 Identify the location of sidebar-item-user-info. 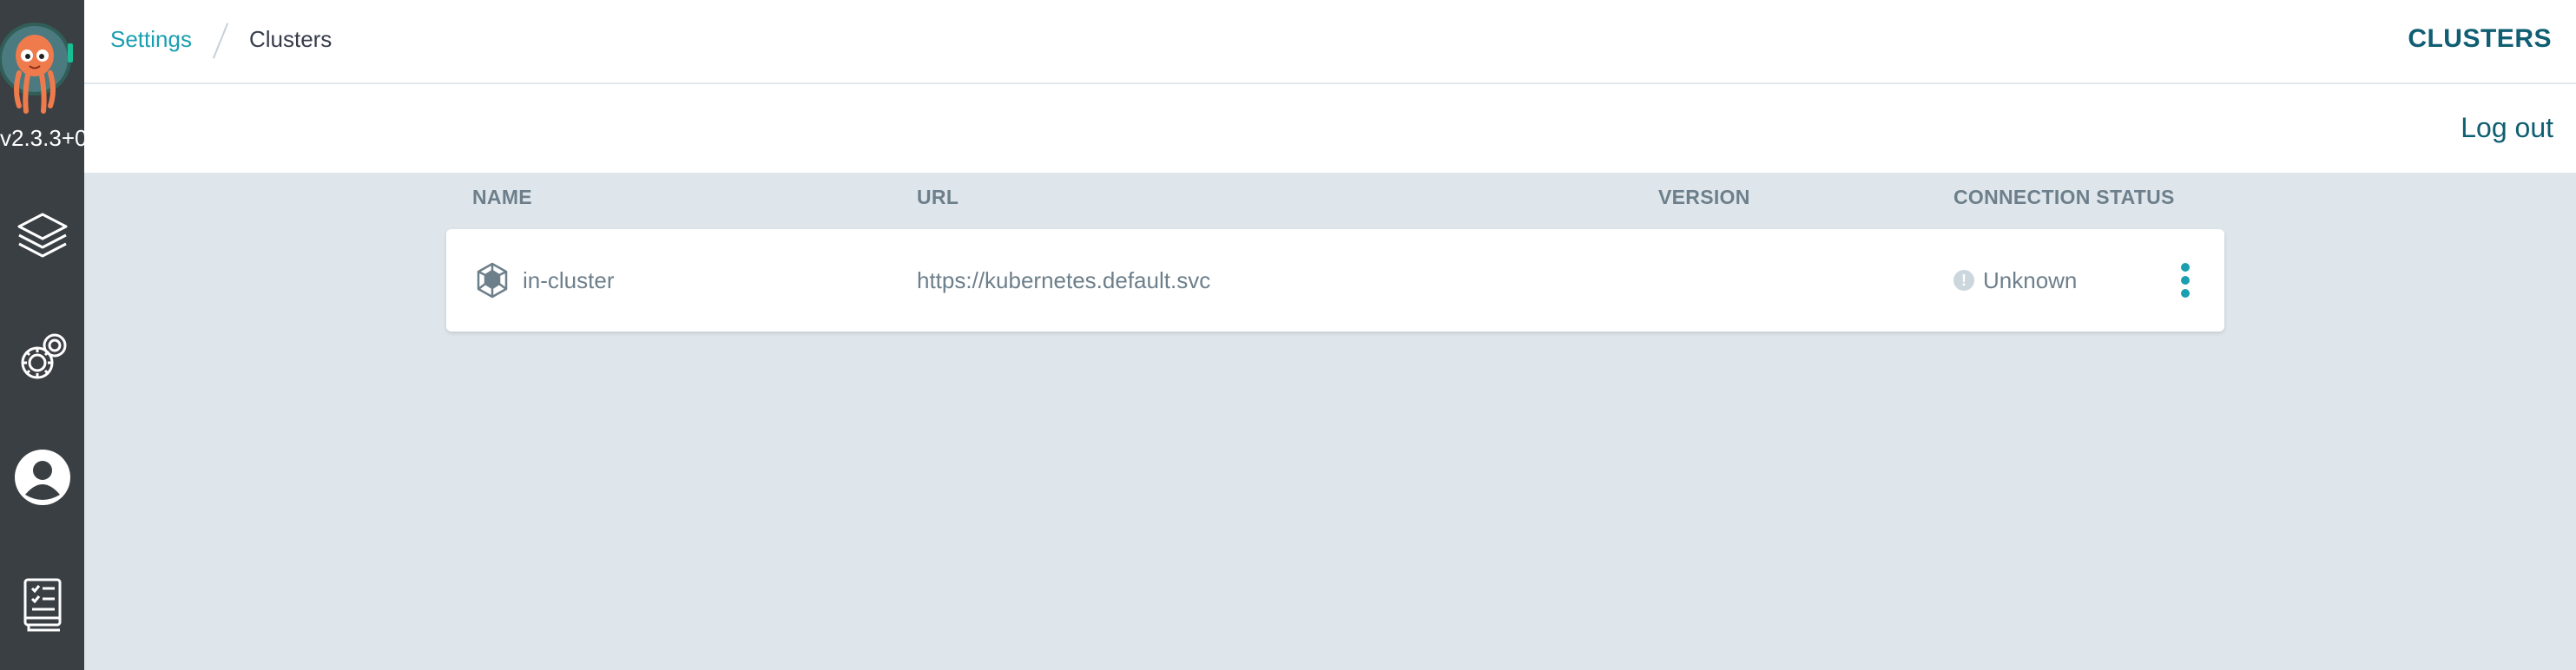
(42, 479).